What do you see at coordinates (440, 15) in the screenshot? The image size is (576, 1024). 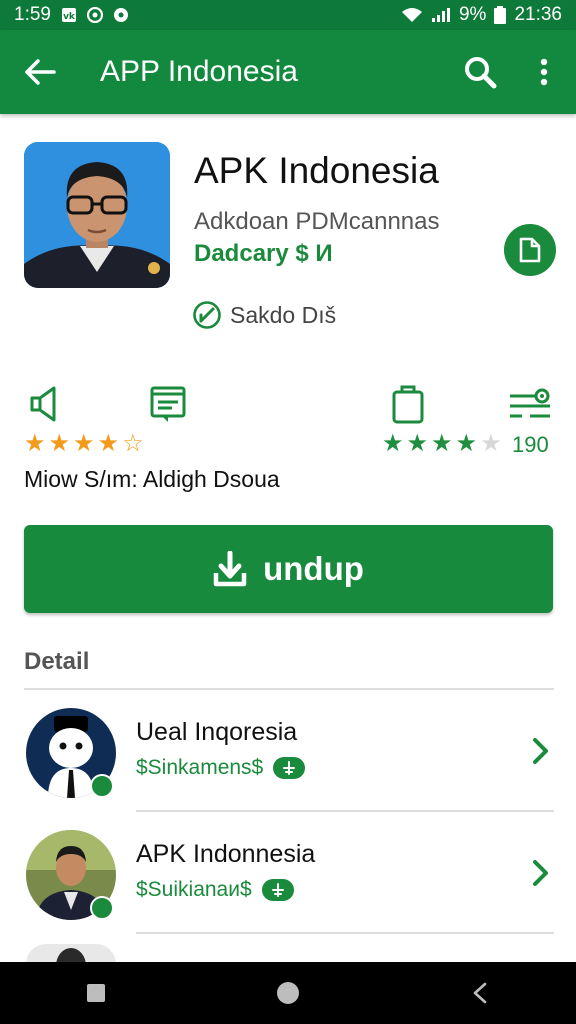 I see `signal-icon` at bounding box center [440, 15].